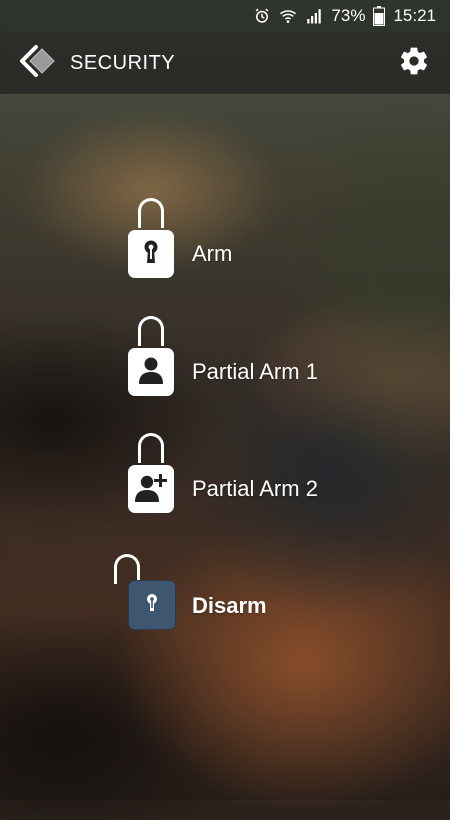 The width and height of the screenshot is (450, 820). What do you see at coordinates (212, 253) in the screenshot?
I see `arm-label: Arm` at bounding box center [212, 253].